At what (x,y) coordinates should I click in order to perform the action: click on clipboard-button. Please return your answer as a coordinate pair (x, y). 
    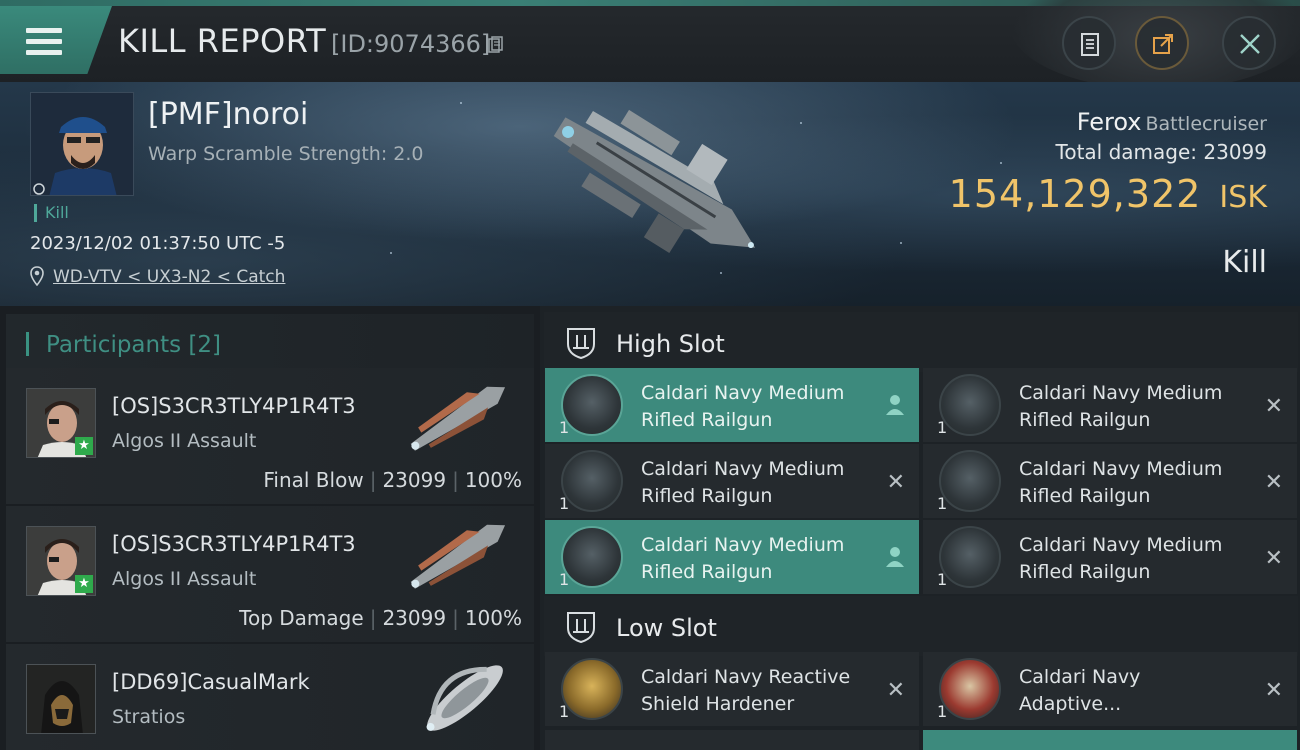
    Looking at the image, I should click on (1089, 43).